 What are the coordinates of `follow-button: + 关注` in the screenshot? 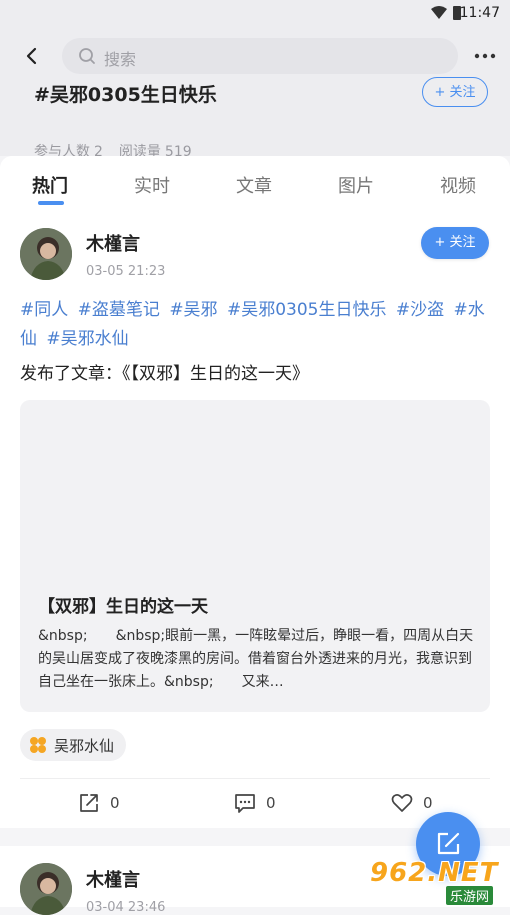 It's located at (455, 243).